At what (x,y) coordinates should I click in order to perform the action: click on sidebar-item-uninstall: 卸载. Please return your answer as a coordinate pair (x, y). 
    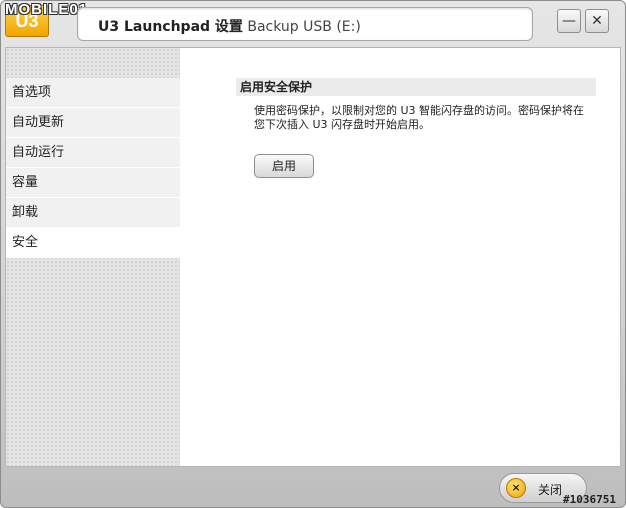
    Looking at the image, I should click on (93, 213).